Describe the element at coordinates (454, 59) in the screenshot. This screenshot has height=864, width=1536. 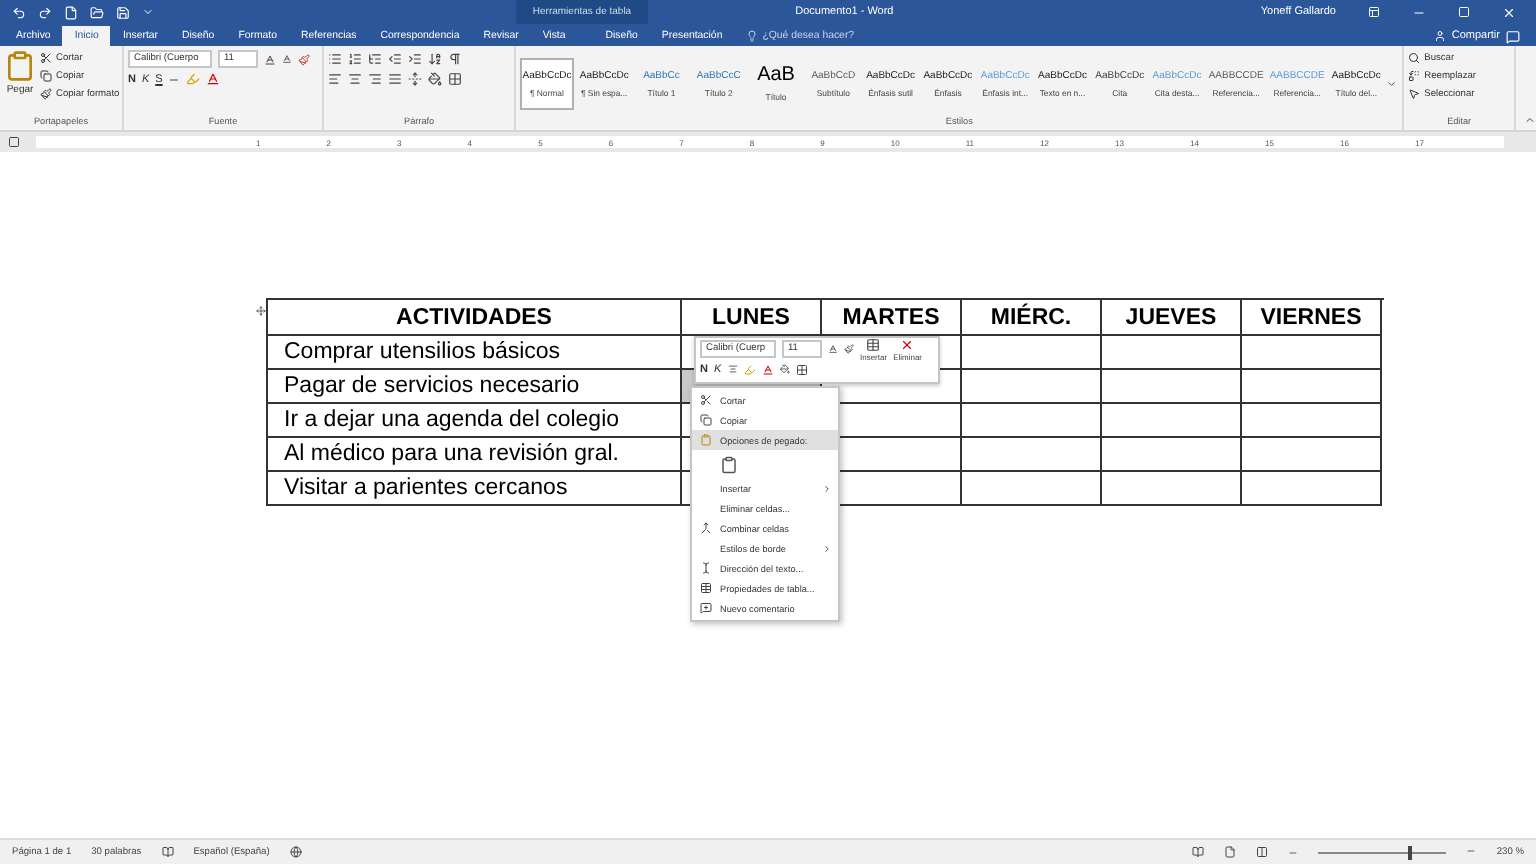
I see `pilcrow-icon` at that location.